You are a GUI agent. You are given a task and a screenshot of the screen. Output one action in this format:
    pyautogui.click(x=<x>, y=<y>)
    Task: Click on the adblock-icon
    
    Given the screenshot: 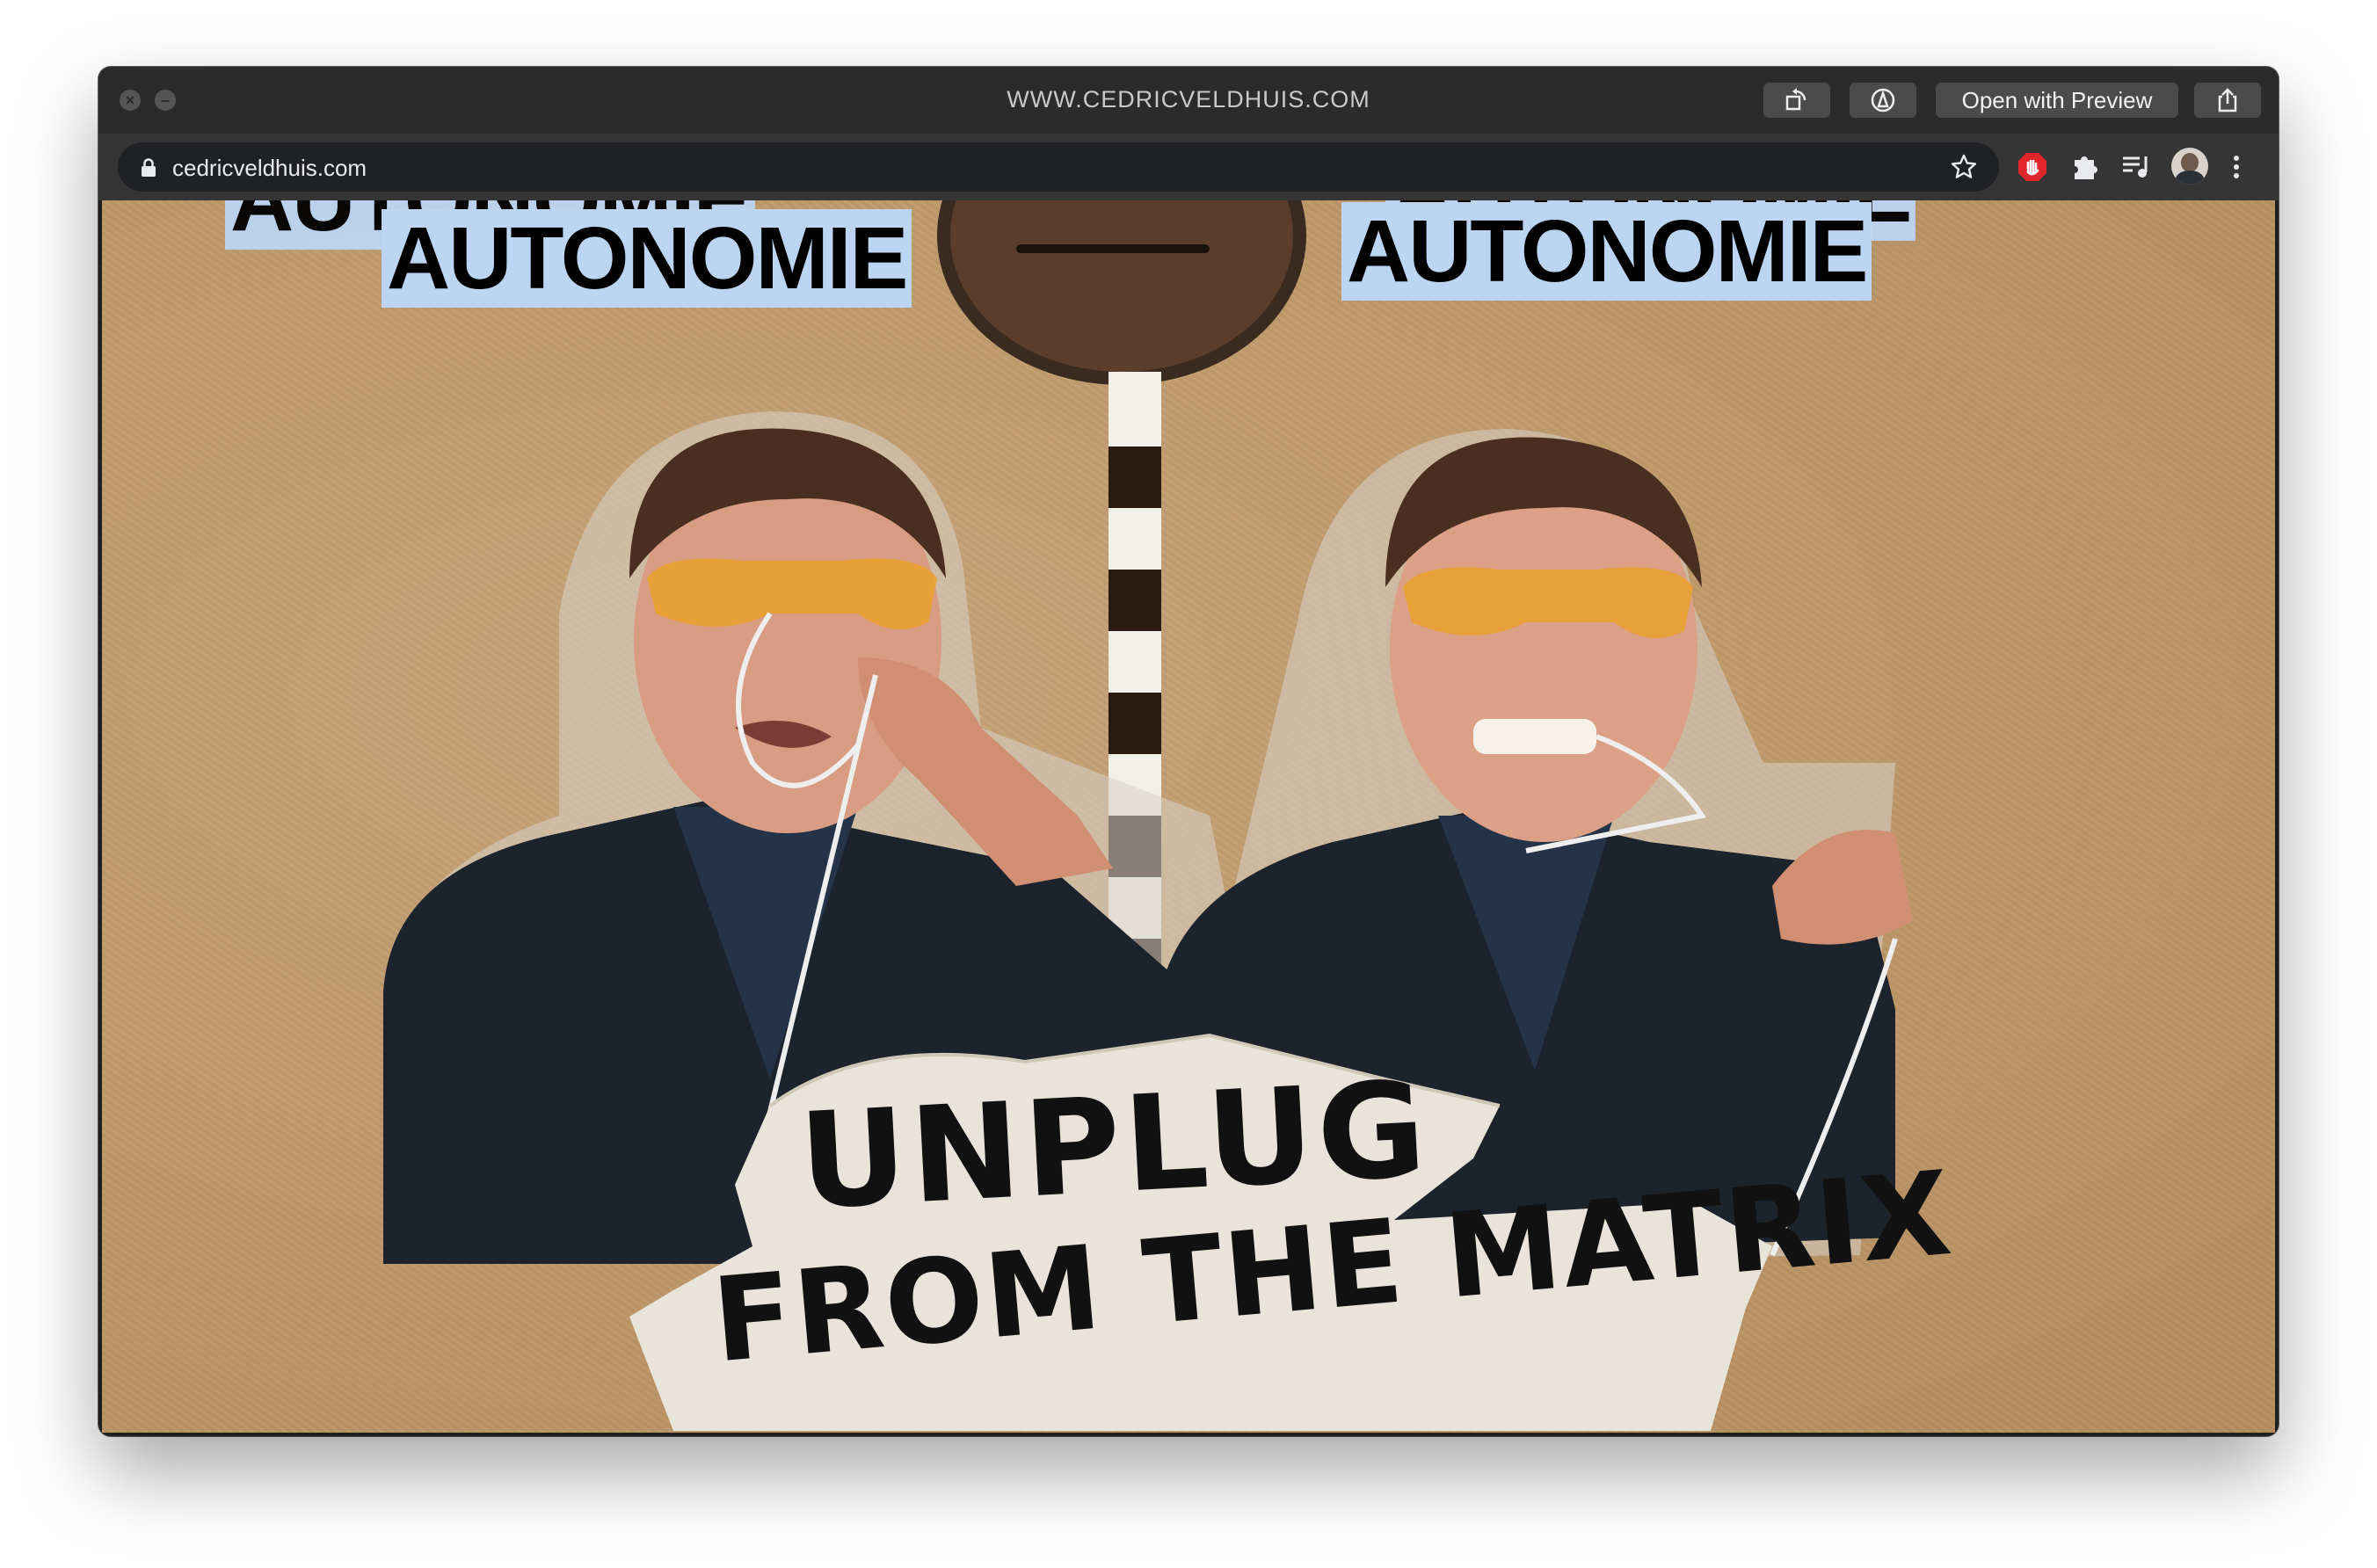 What is the action you would take?
    pyautogui.click(x=2032, y=167)
    